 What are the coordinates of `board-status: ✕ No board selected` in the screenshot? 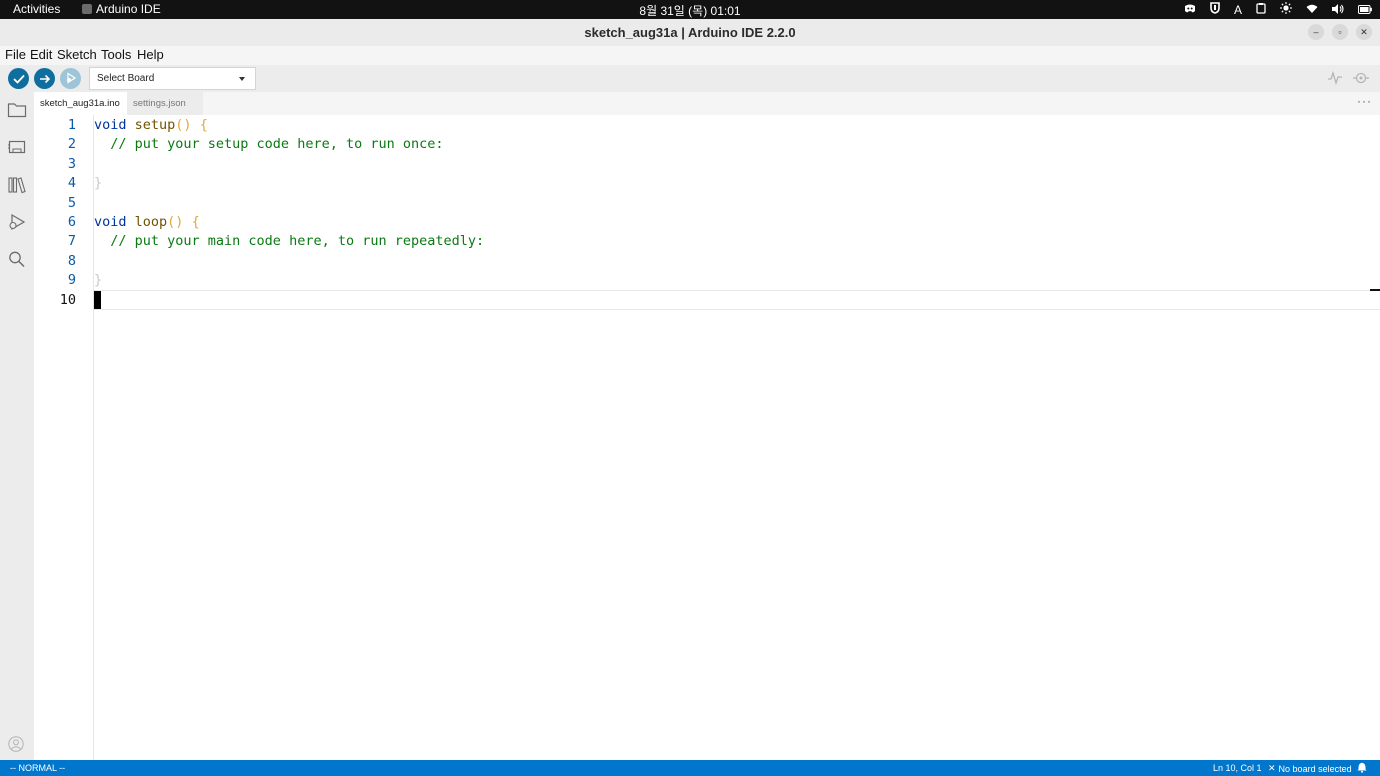 It's located at (1310, 768).